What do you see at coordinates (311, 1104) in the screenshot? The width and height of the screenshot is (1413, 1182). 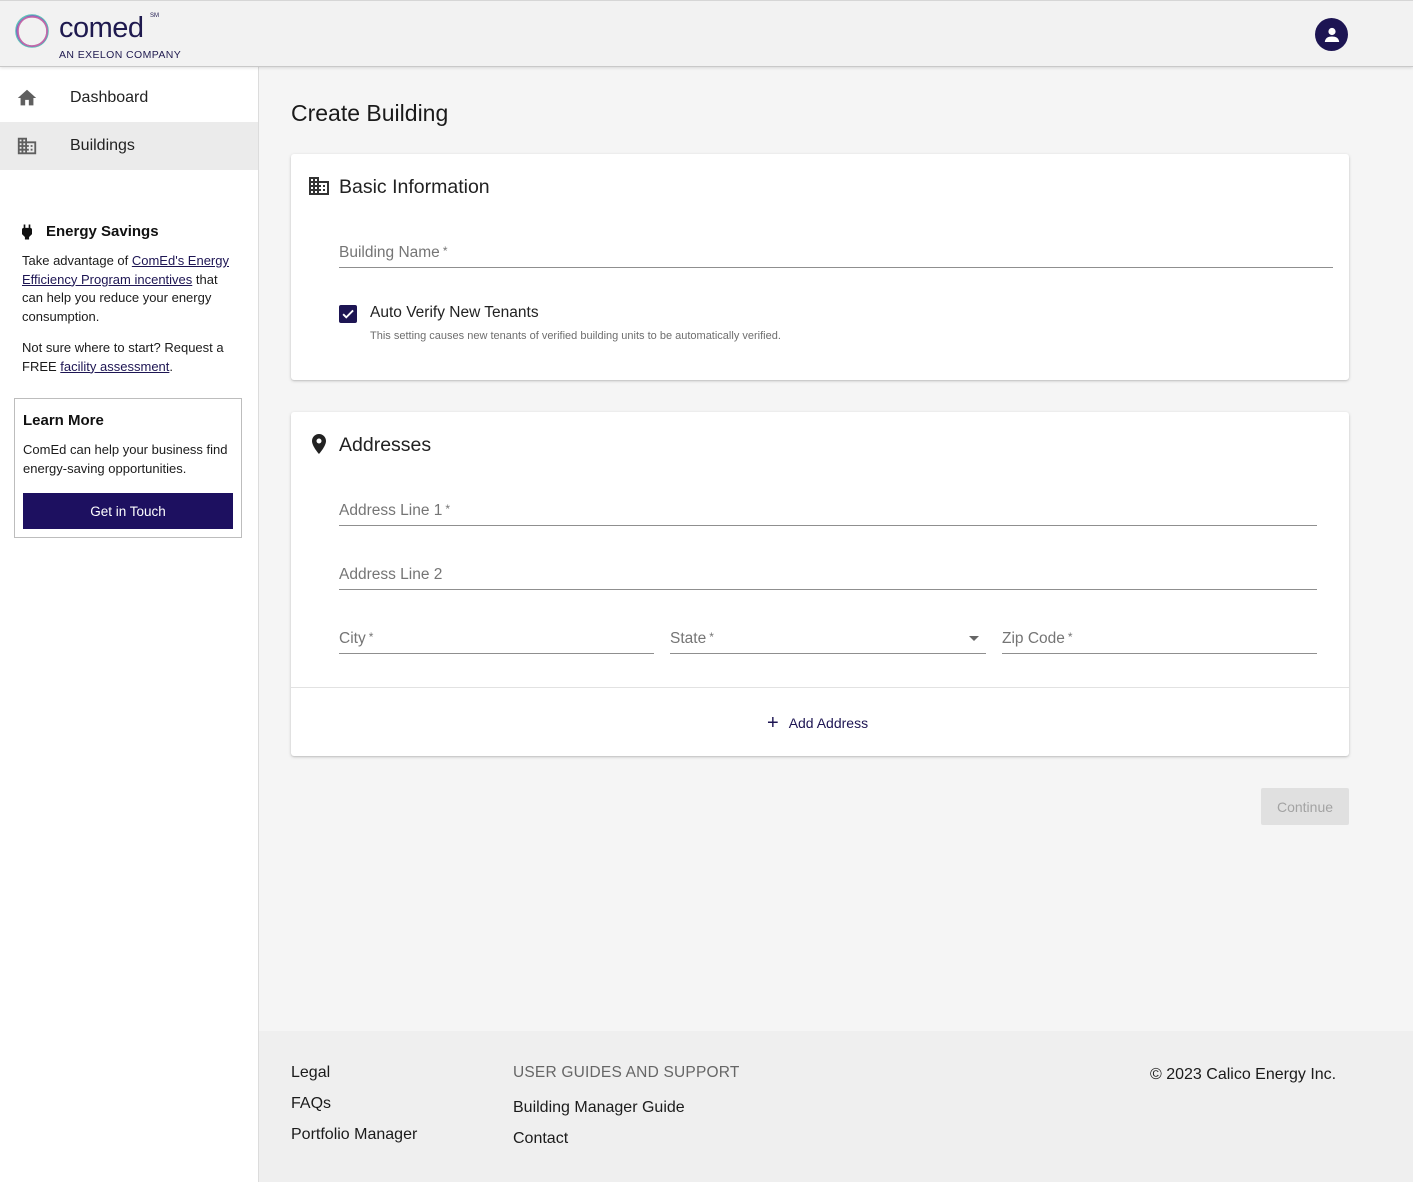 I see `footer-link-faqs: FAQs` at bounding box center [311, 1104].